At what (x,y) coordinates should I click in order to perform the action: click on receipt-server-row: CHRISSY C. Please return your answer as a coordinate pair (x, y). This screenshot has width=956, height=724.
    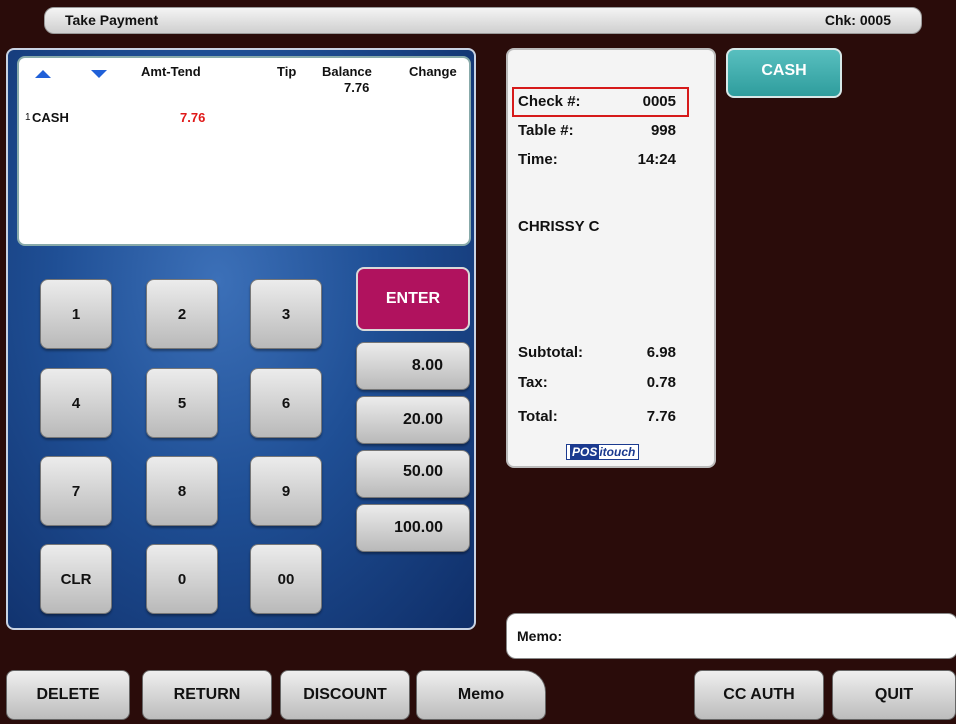
    Looking at the image, I should click on (597, 226).